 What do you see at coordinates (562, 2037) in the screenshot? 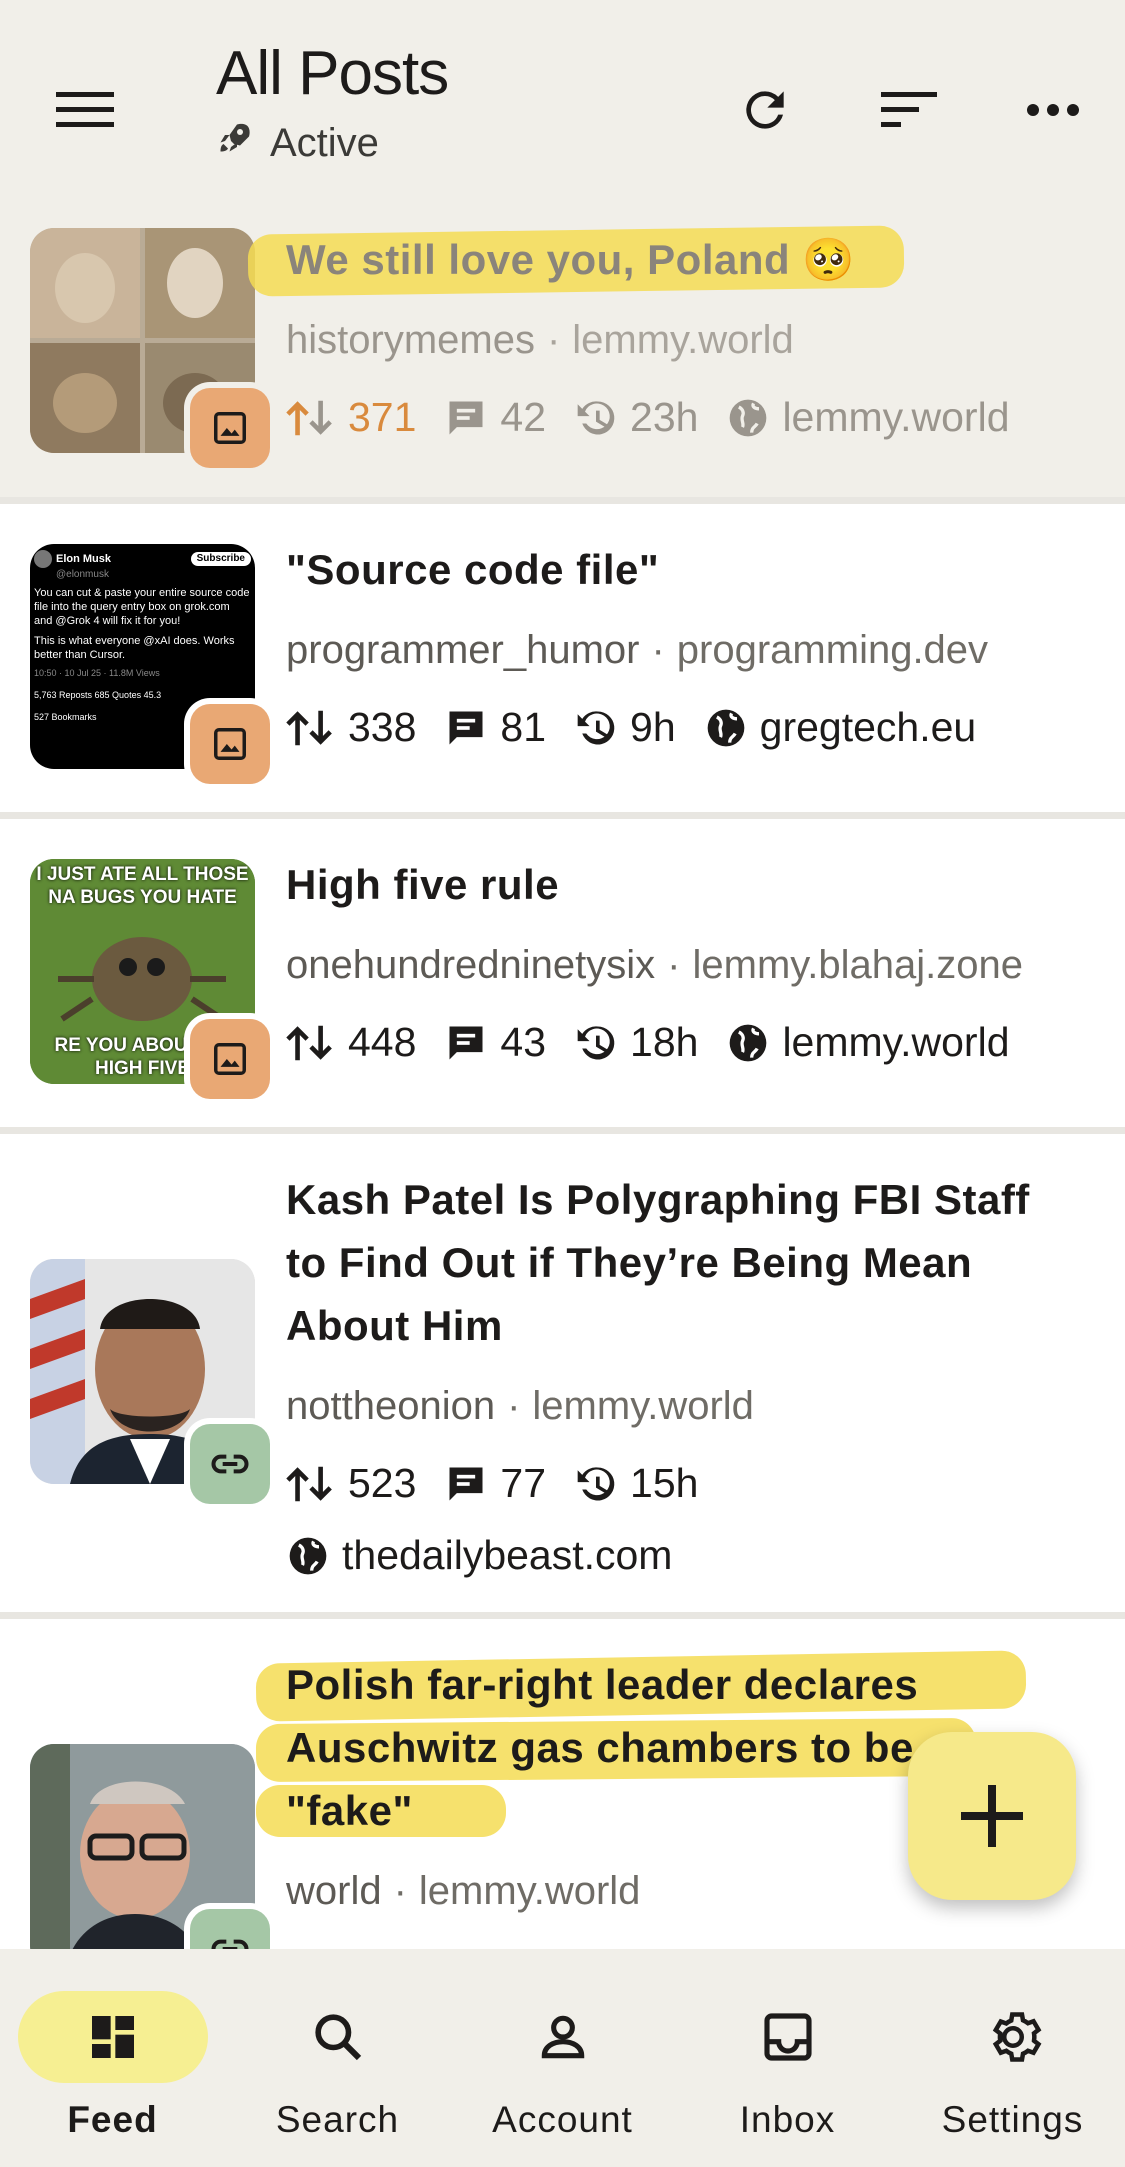
I see `account-icon` at bounding box center [562, 2037].